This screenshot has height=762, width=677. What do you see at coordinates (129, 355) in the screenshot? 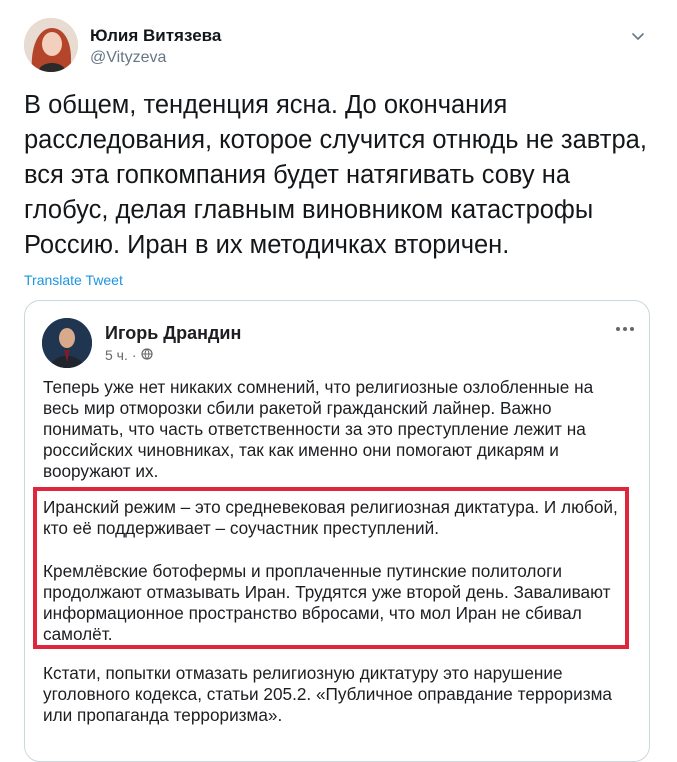
I see `post-meta: 5 ч. ·` at bounding box center [129, 355].